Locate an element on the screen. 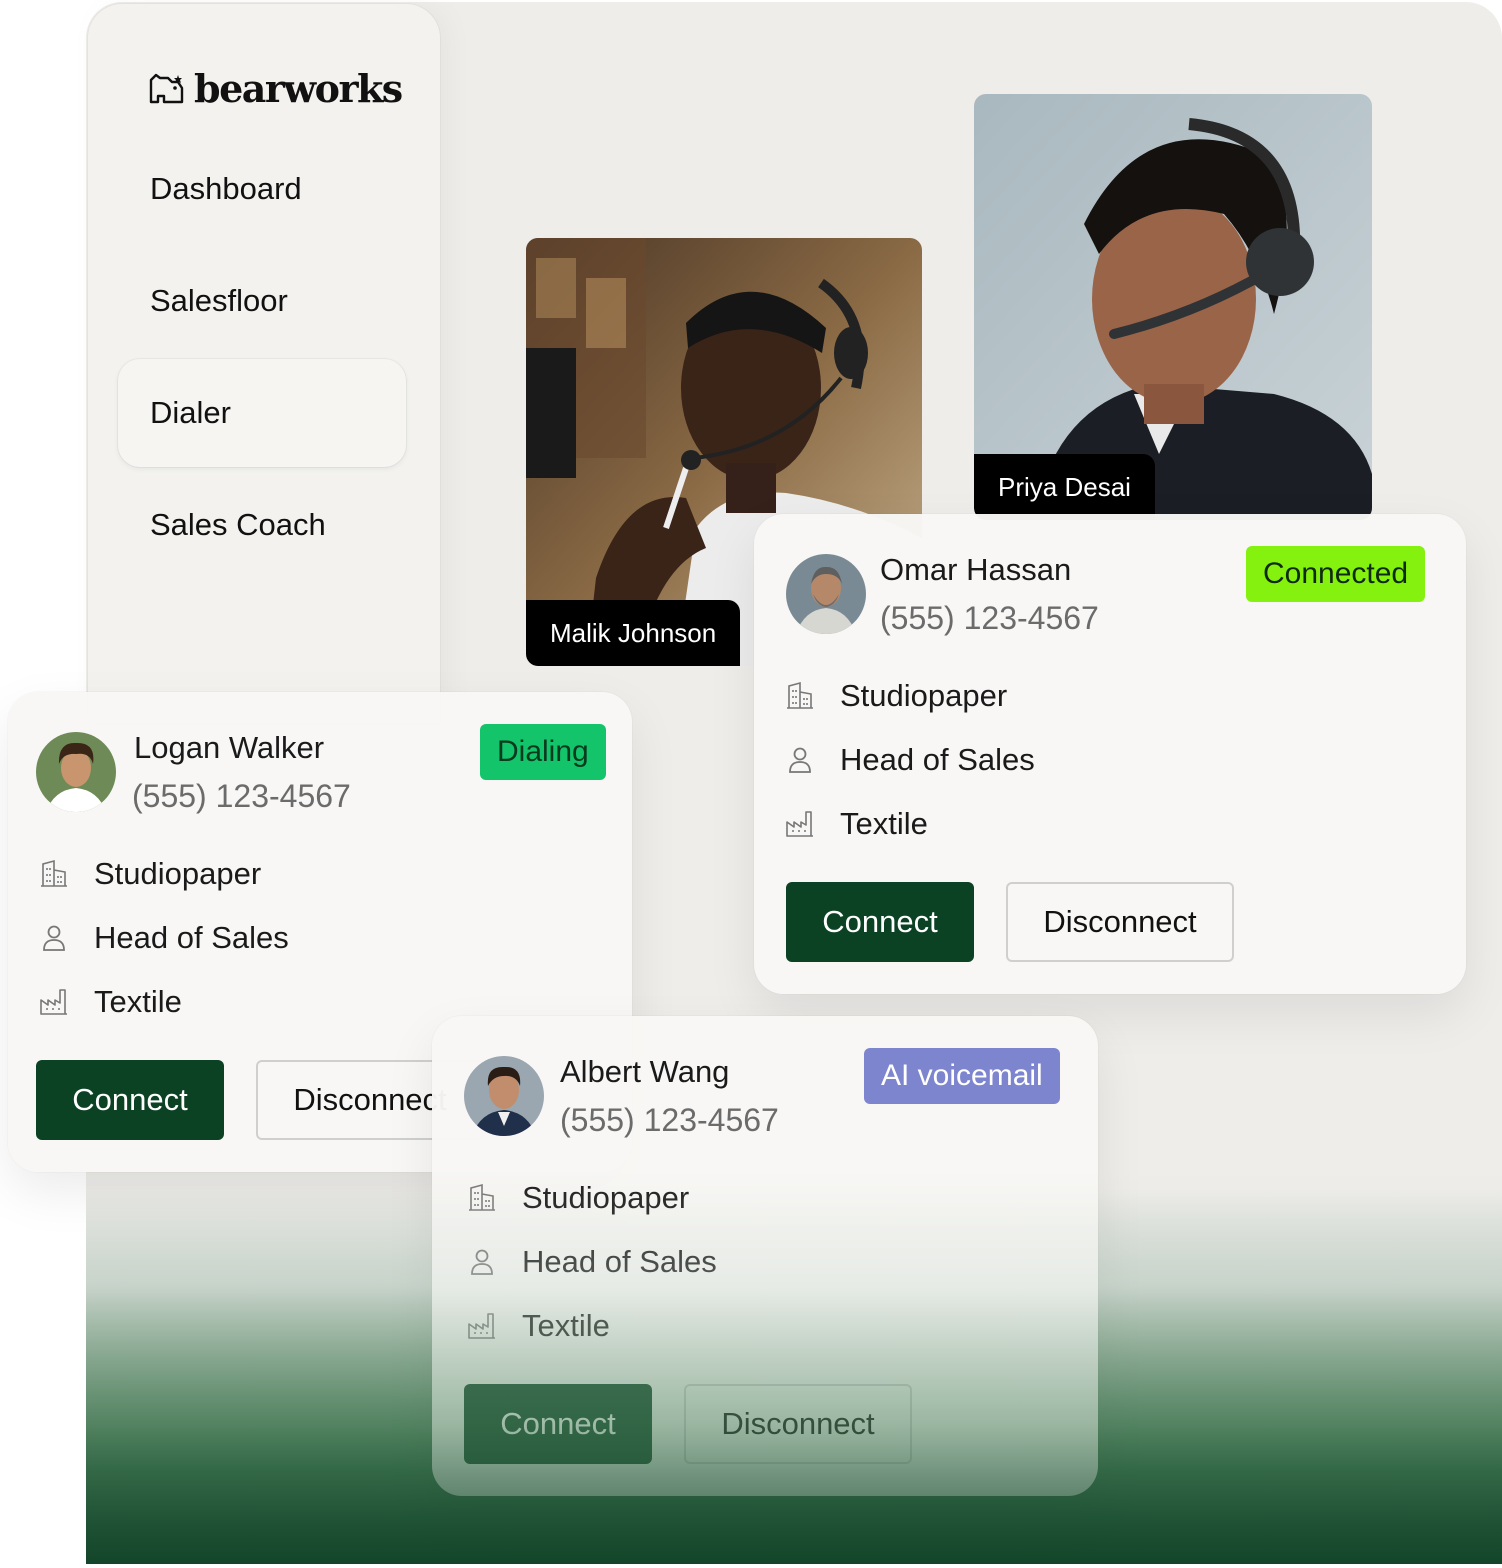  video-tile-priya-desai: Priya Desai is located at coordinates (1173, 307).